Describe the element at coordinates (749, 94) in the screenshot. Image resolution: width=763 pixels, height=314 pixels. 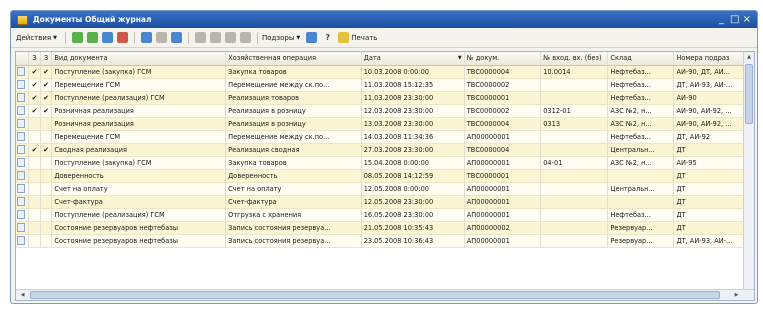
I see `vertical-scroll-thumb` at that location.